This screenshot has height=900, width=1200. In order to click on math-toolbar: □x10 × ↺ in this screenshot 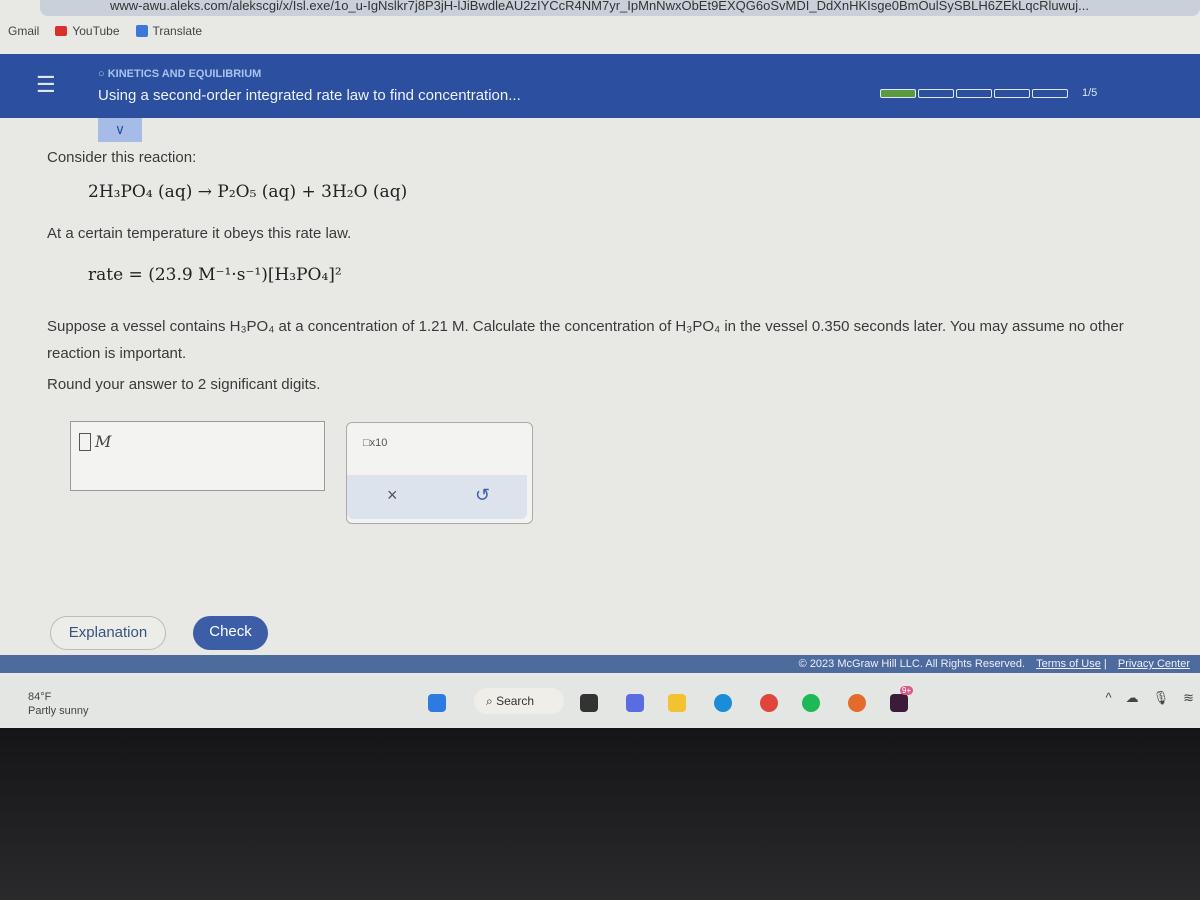, I will do `click(439, 473)`.